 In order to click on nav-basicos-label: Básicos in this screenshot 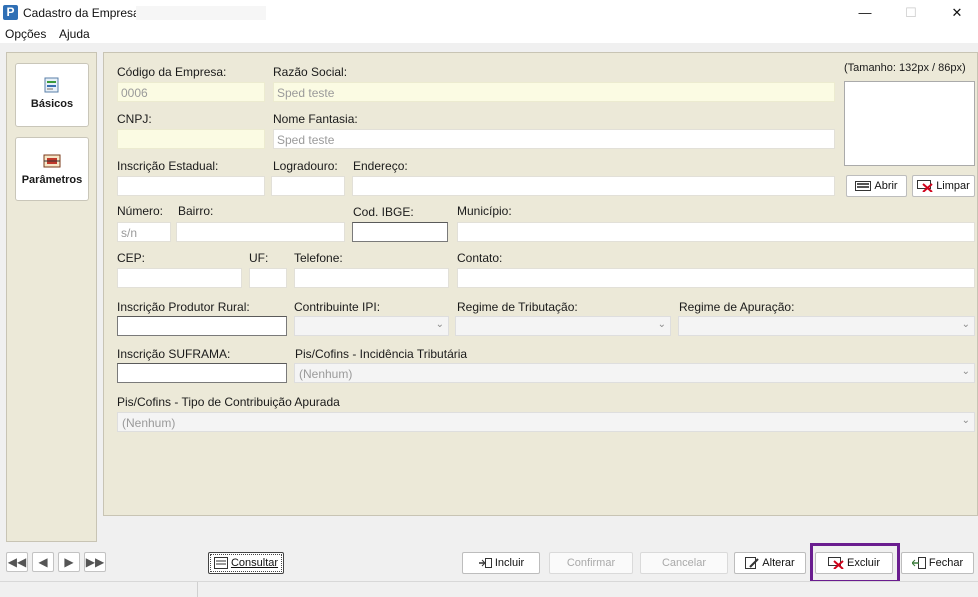, I will do `click(52, 104)`.